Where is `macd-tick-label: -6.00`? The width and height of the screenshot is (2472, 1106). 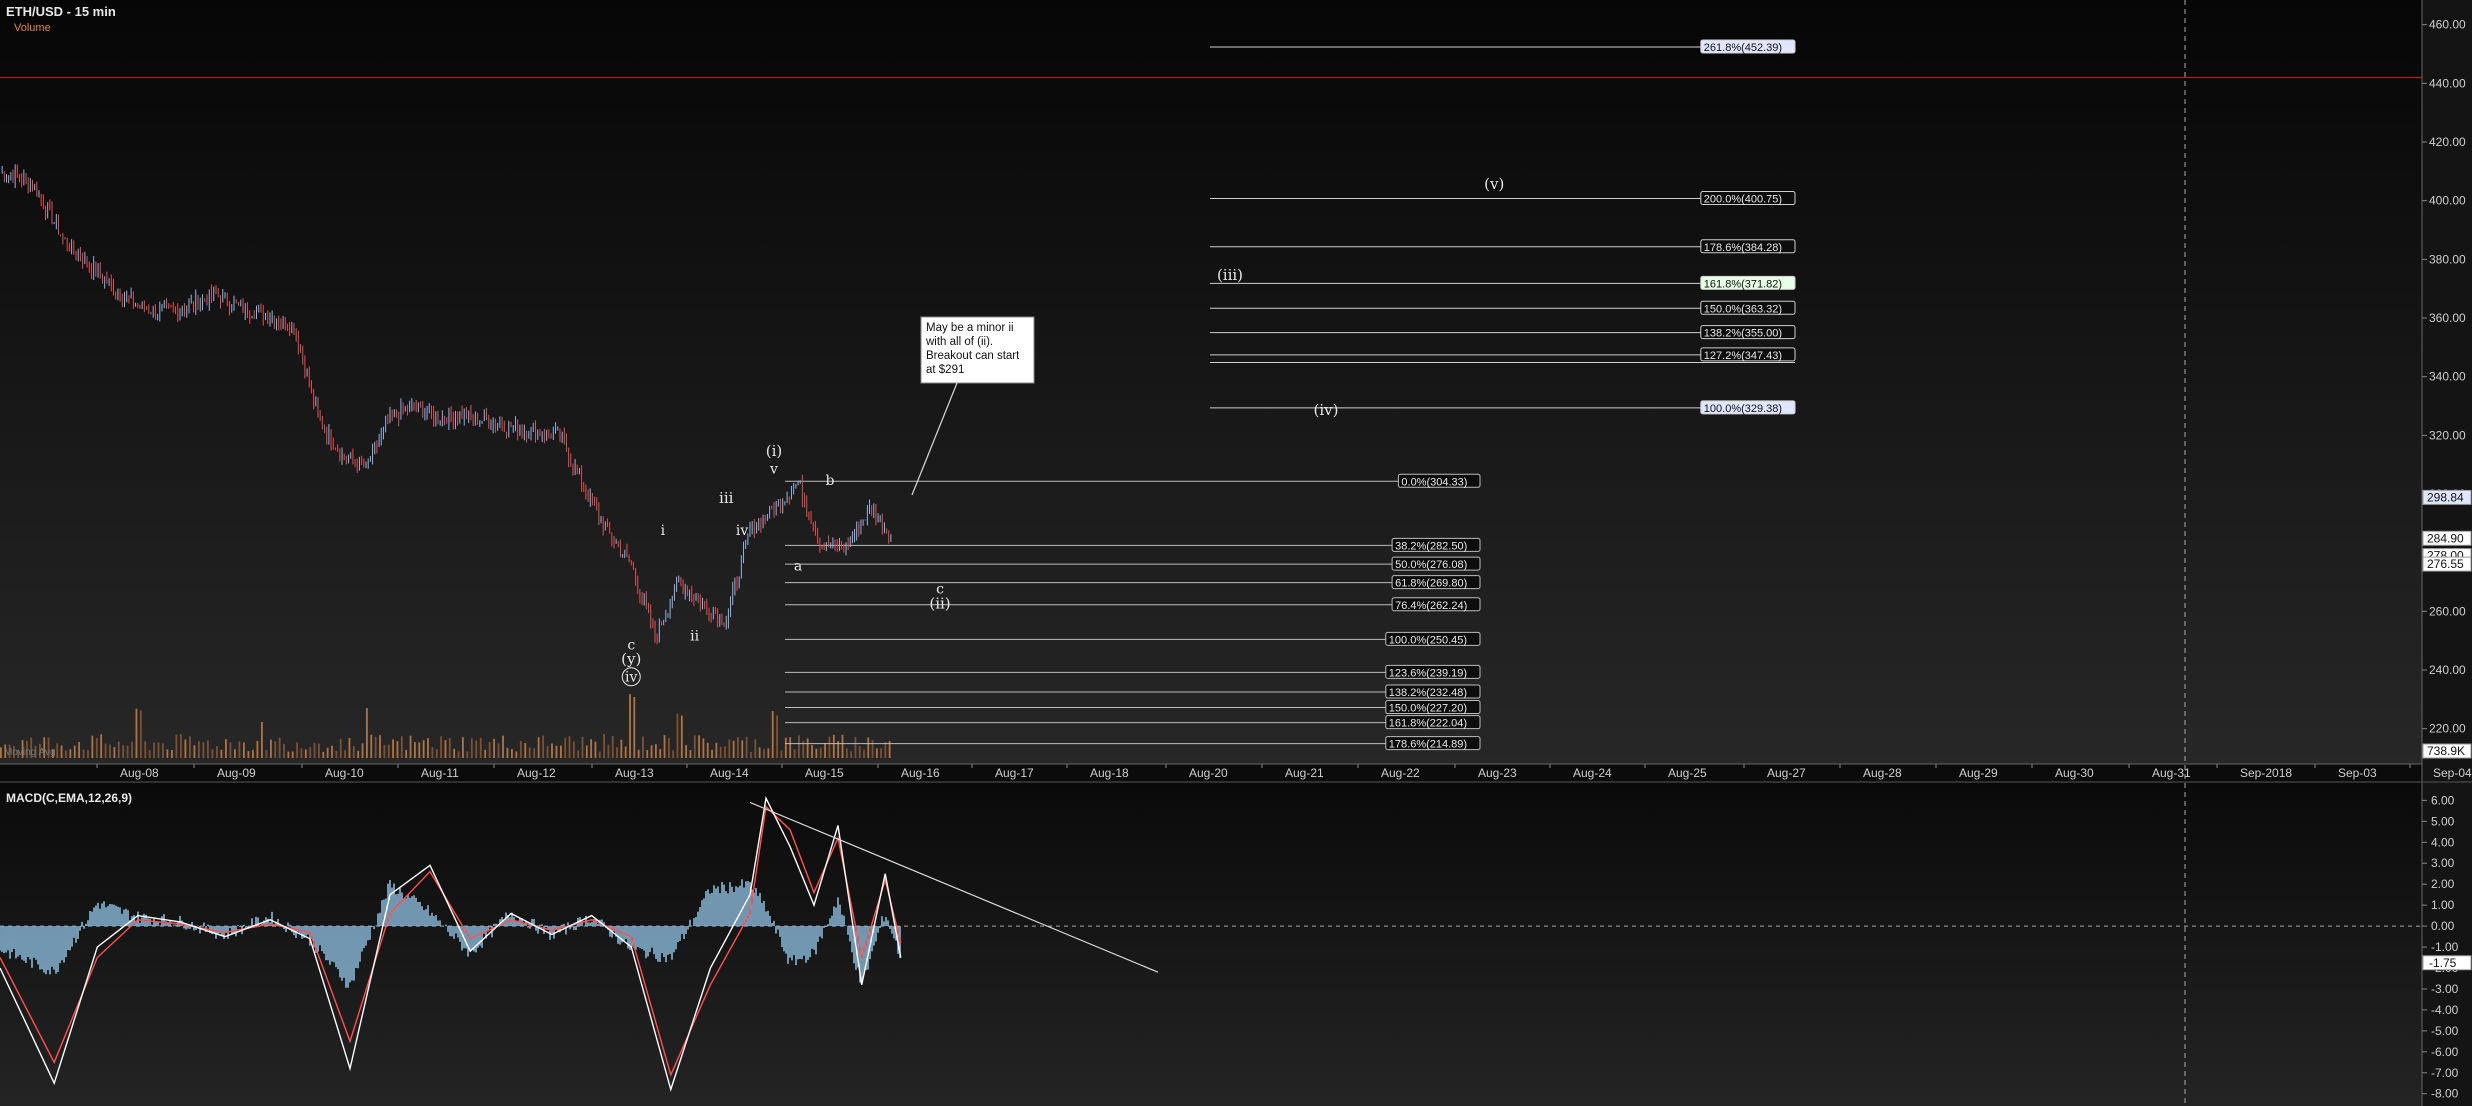
macd-tick-label: -6.00 is located at coordinates (2445, 1052).